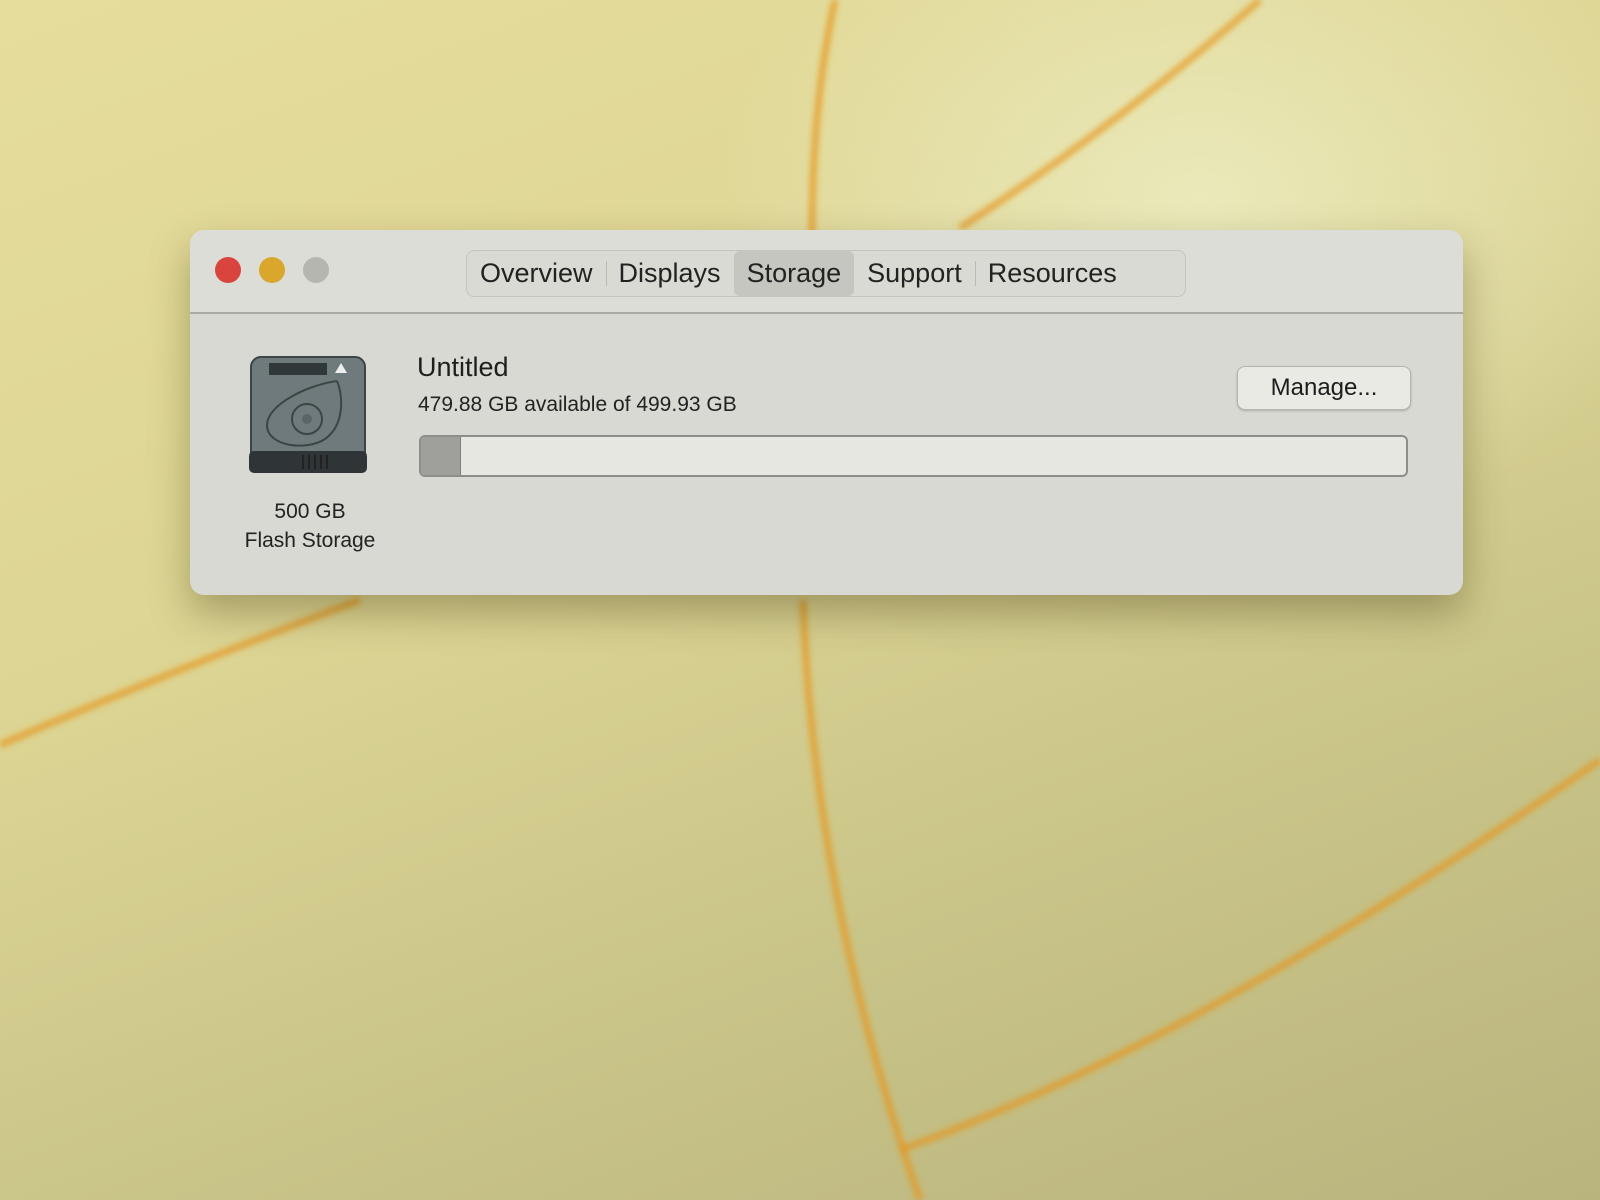 The image size is (1600, 1200). Describe the element at coordinates (536, 273) in the screenshot. I see `tab-overview: Overview` at that location.